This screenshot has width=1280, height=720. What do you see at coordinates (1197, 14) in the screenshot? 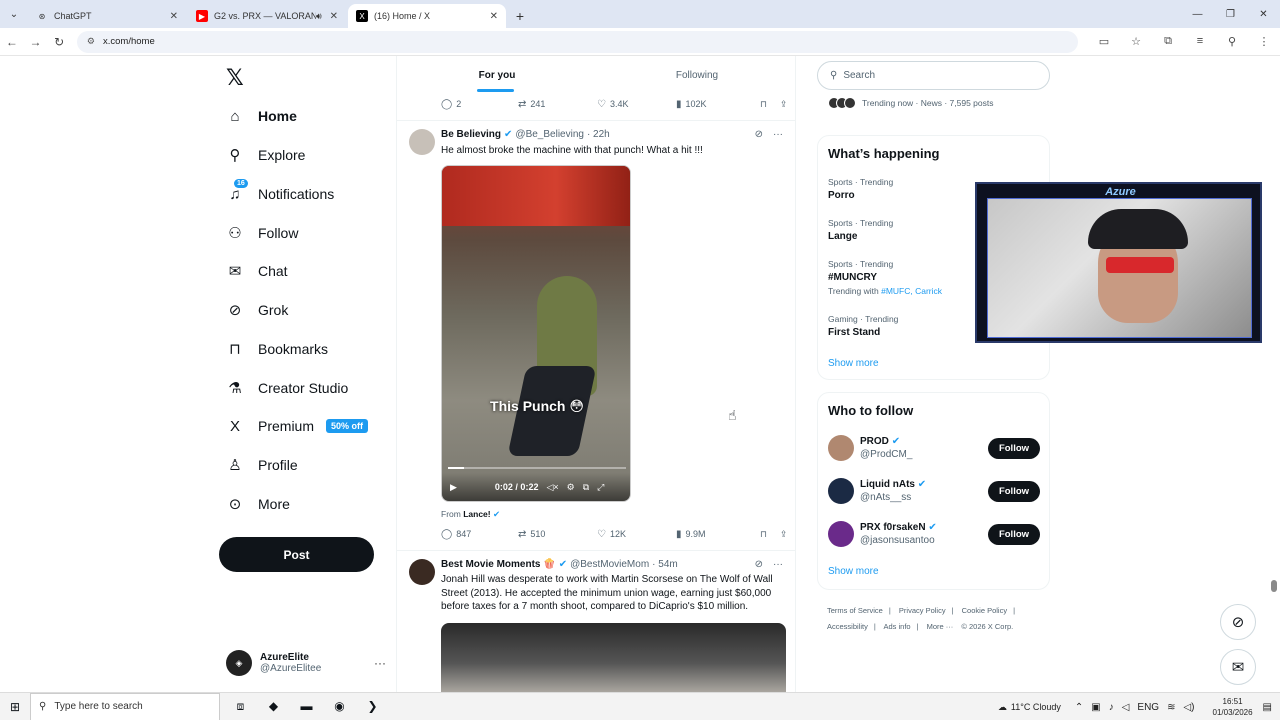
I see `minimize-icon: —` at bounding box center [1197, 14].